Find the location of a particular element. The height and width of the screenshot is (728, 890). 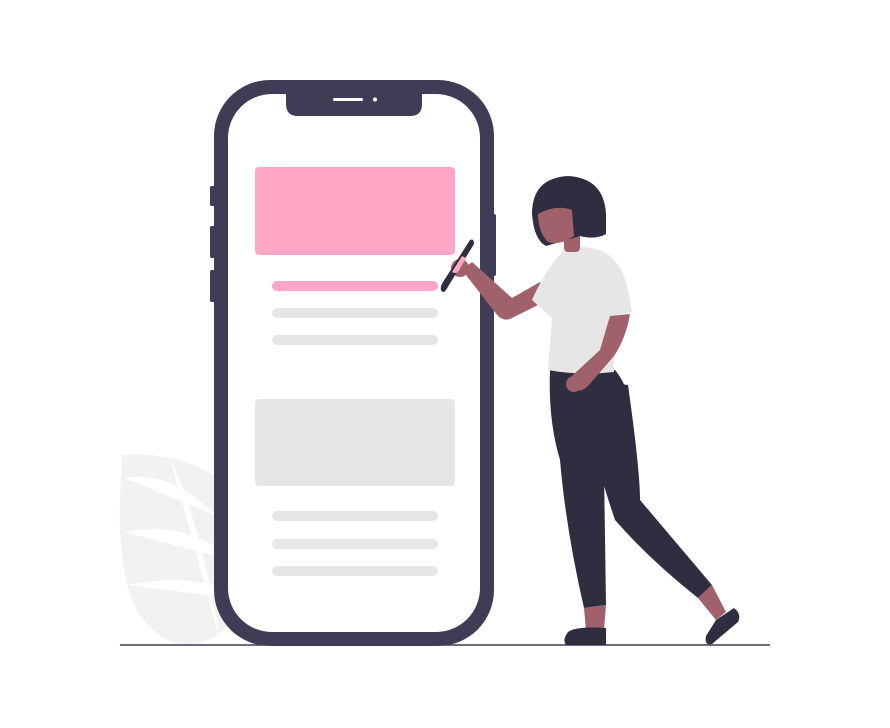

woman-hand is located at coordinates (574, 384).